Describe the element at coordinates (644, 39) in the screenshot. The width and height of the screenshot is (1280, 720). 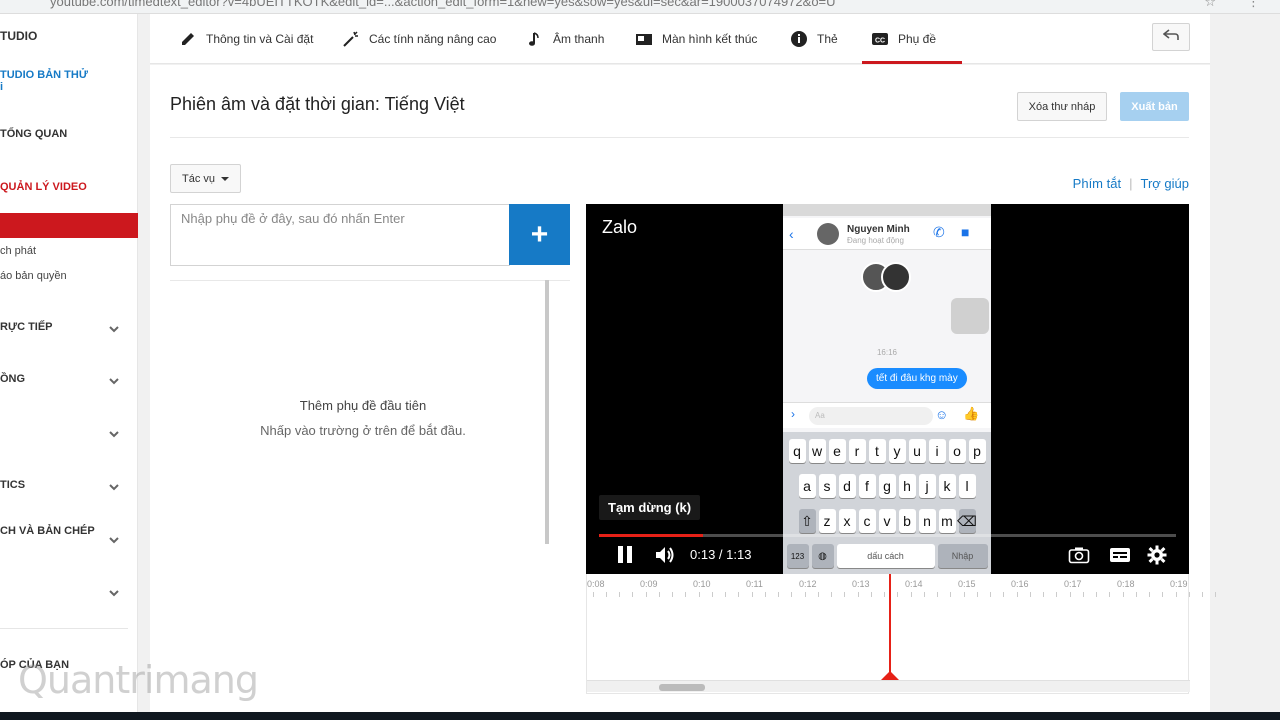
I see `end-screen-icon` at that location.